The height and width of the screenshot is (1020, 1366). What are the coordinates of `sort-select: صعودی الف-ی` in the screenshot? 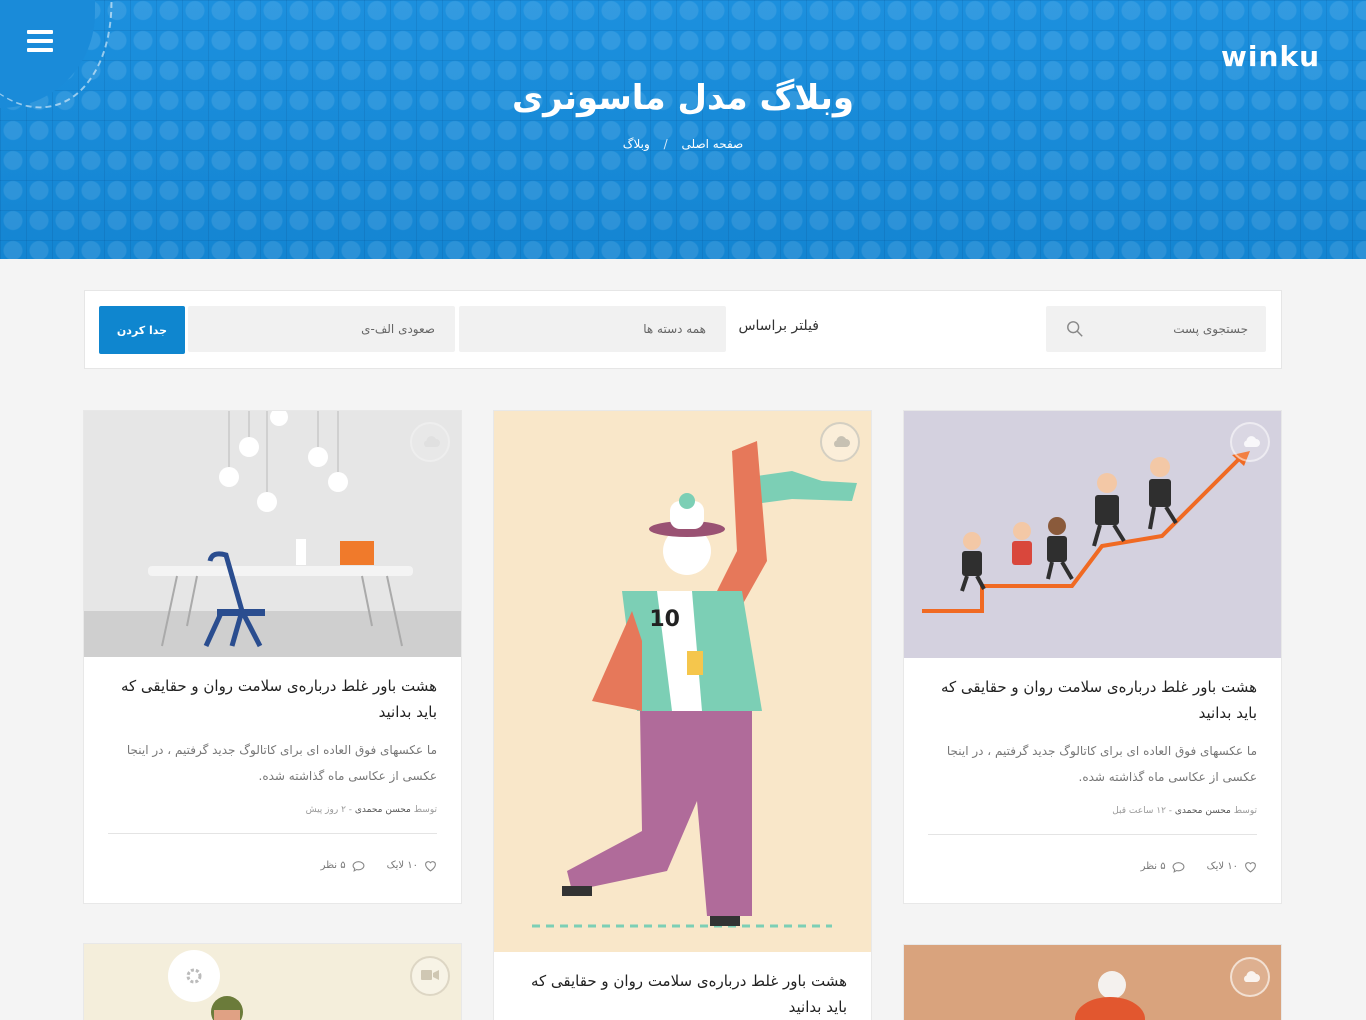 It's located at (321, 329).